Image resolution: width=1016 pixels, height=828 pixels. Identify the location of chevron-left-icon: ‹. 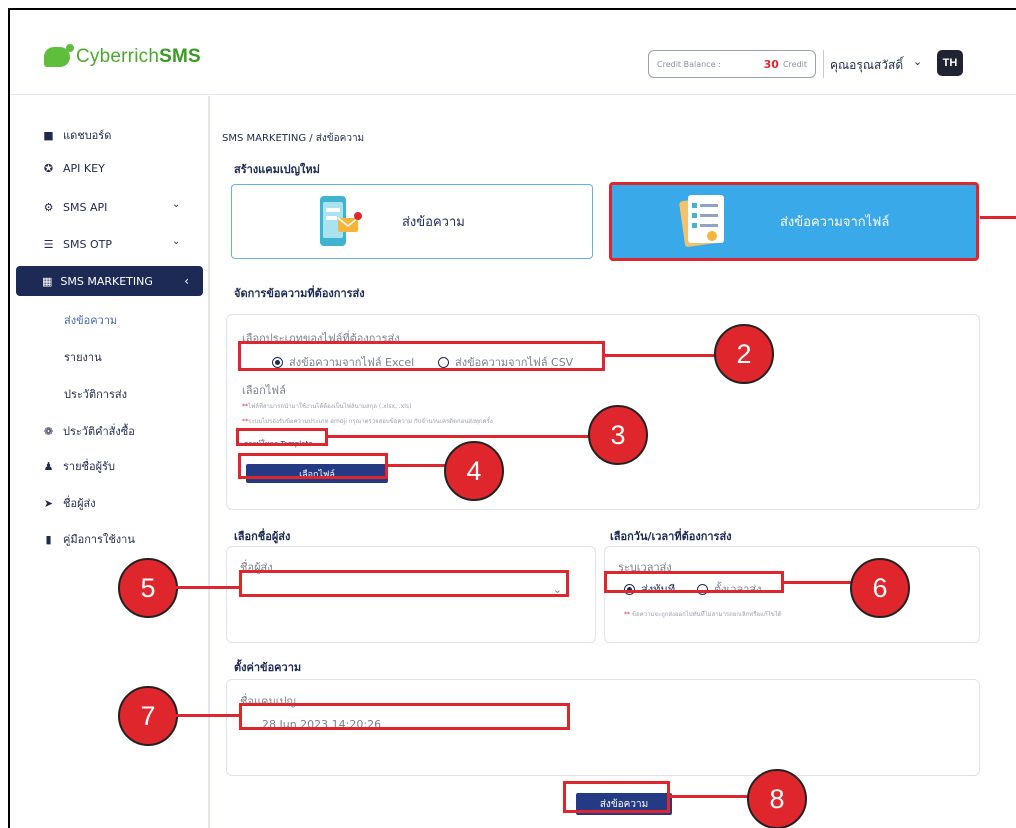
(186, 281).